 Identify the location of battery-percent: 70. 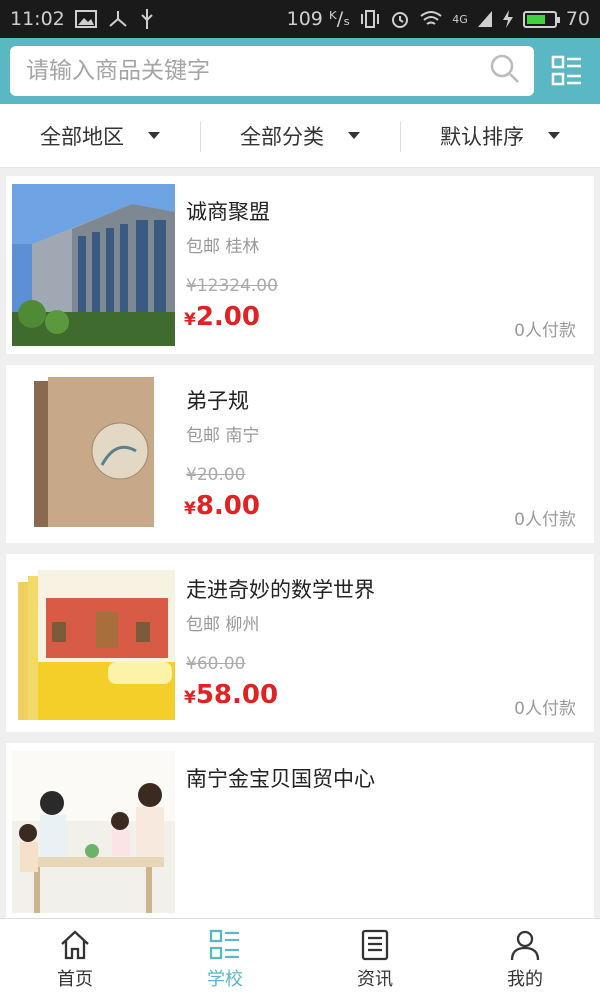
(577, 19).